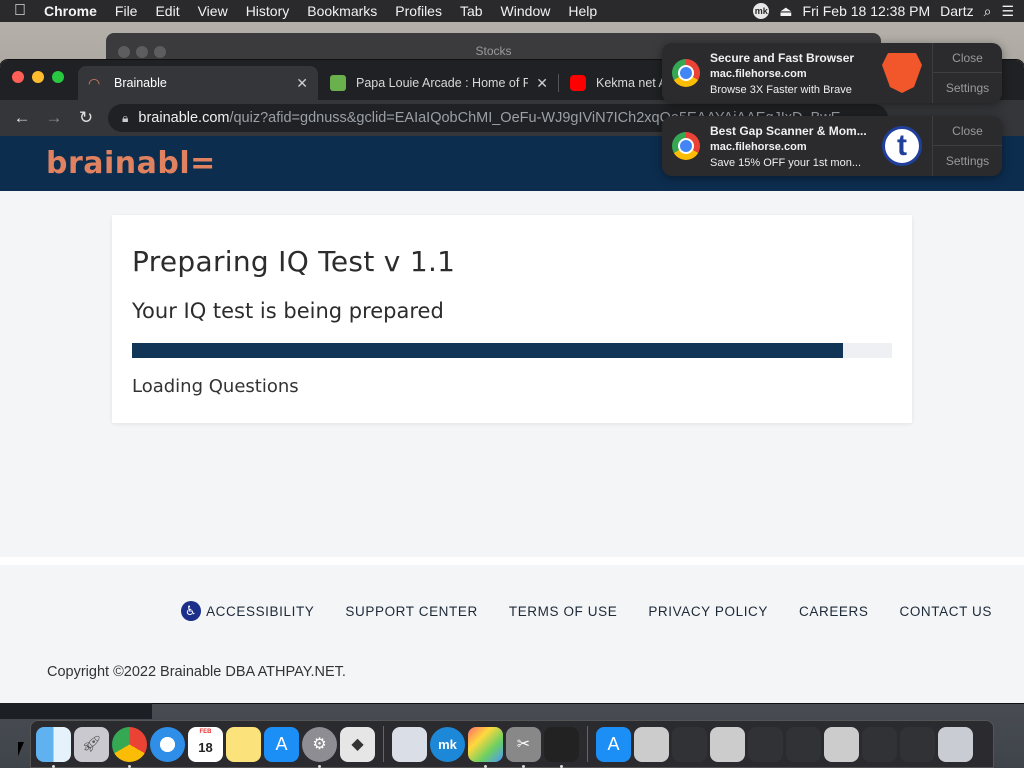 This screenshot has height=768, width=1024. I want to click on footer-link-careers: CAREERS, so click(833, 611).